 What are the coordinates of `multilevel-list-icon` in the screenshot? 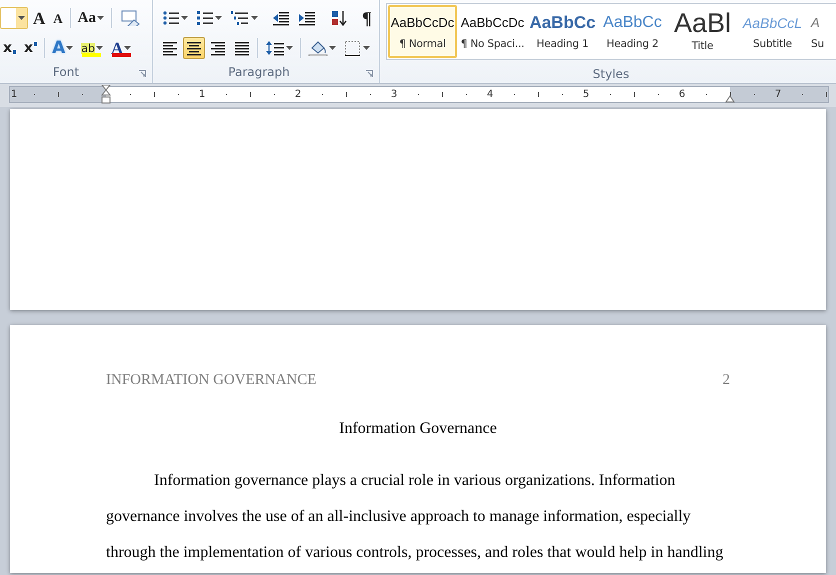 It's located at (240, 18).